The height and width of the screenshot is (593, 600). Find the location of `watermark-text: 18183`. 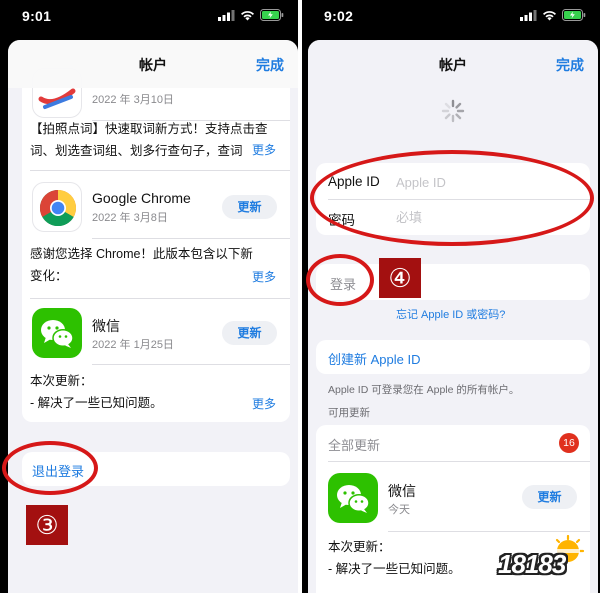

watermark-text: 18183 is located at coordinates (532, 564).